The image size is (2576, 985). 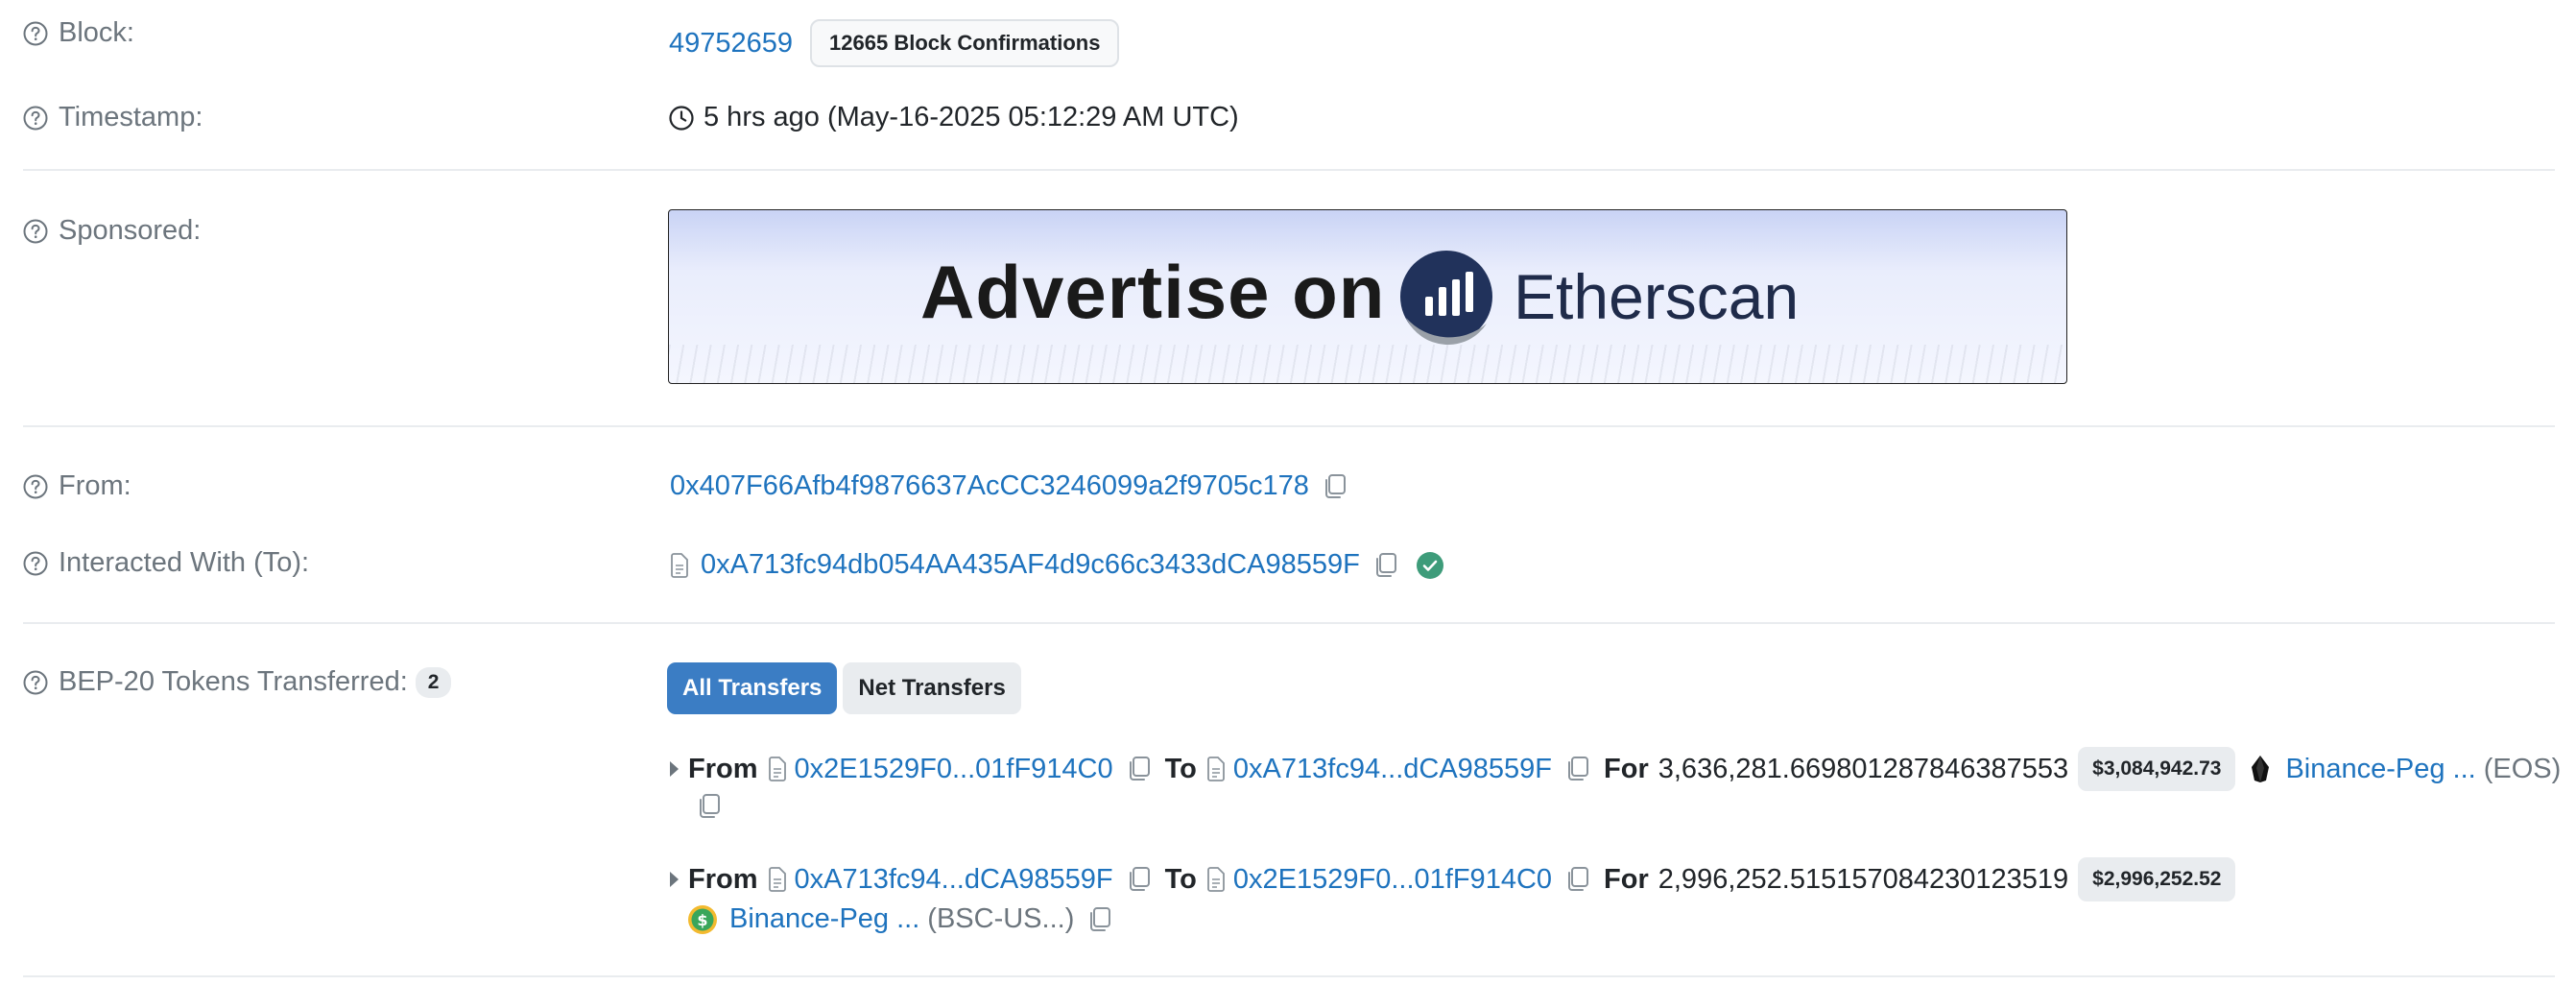 I want to click on transfer-amount: 2,996,252.515157084230123519, so click(x=1863, y=879).